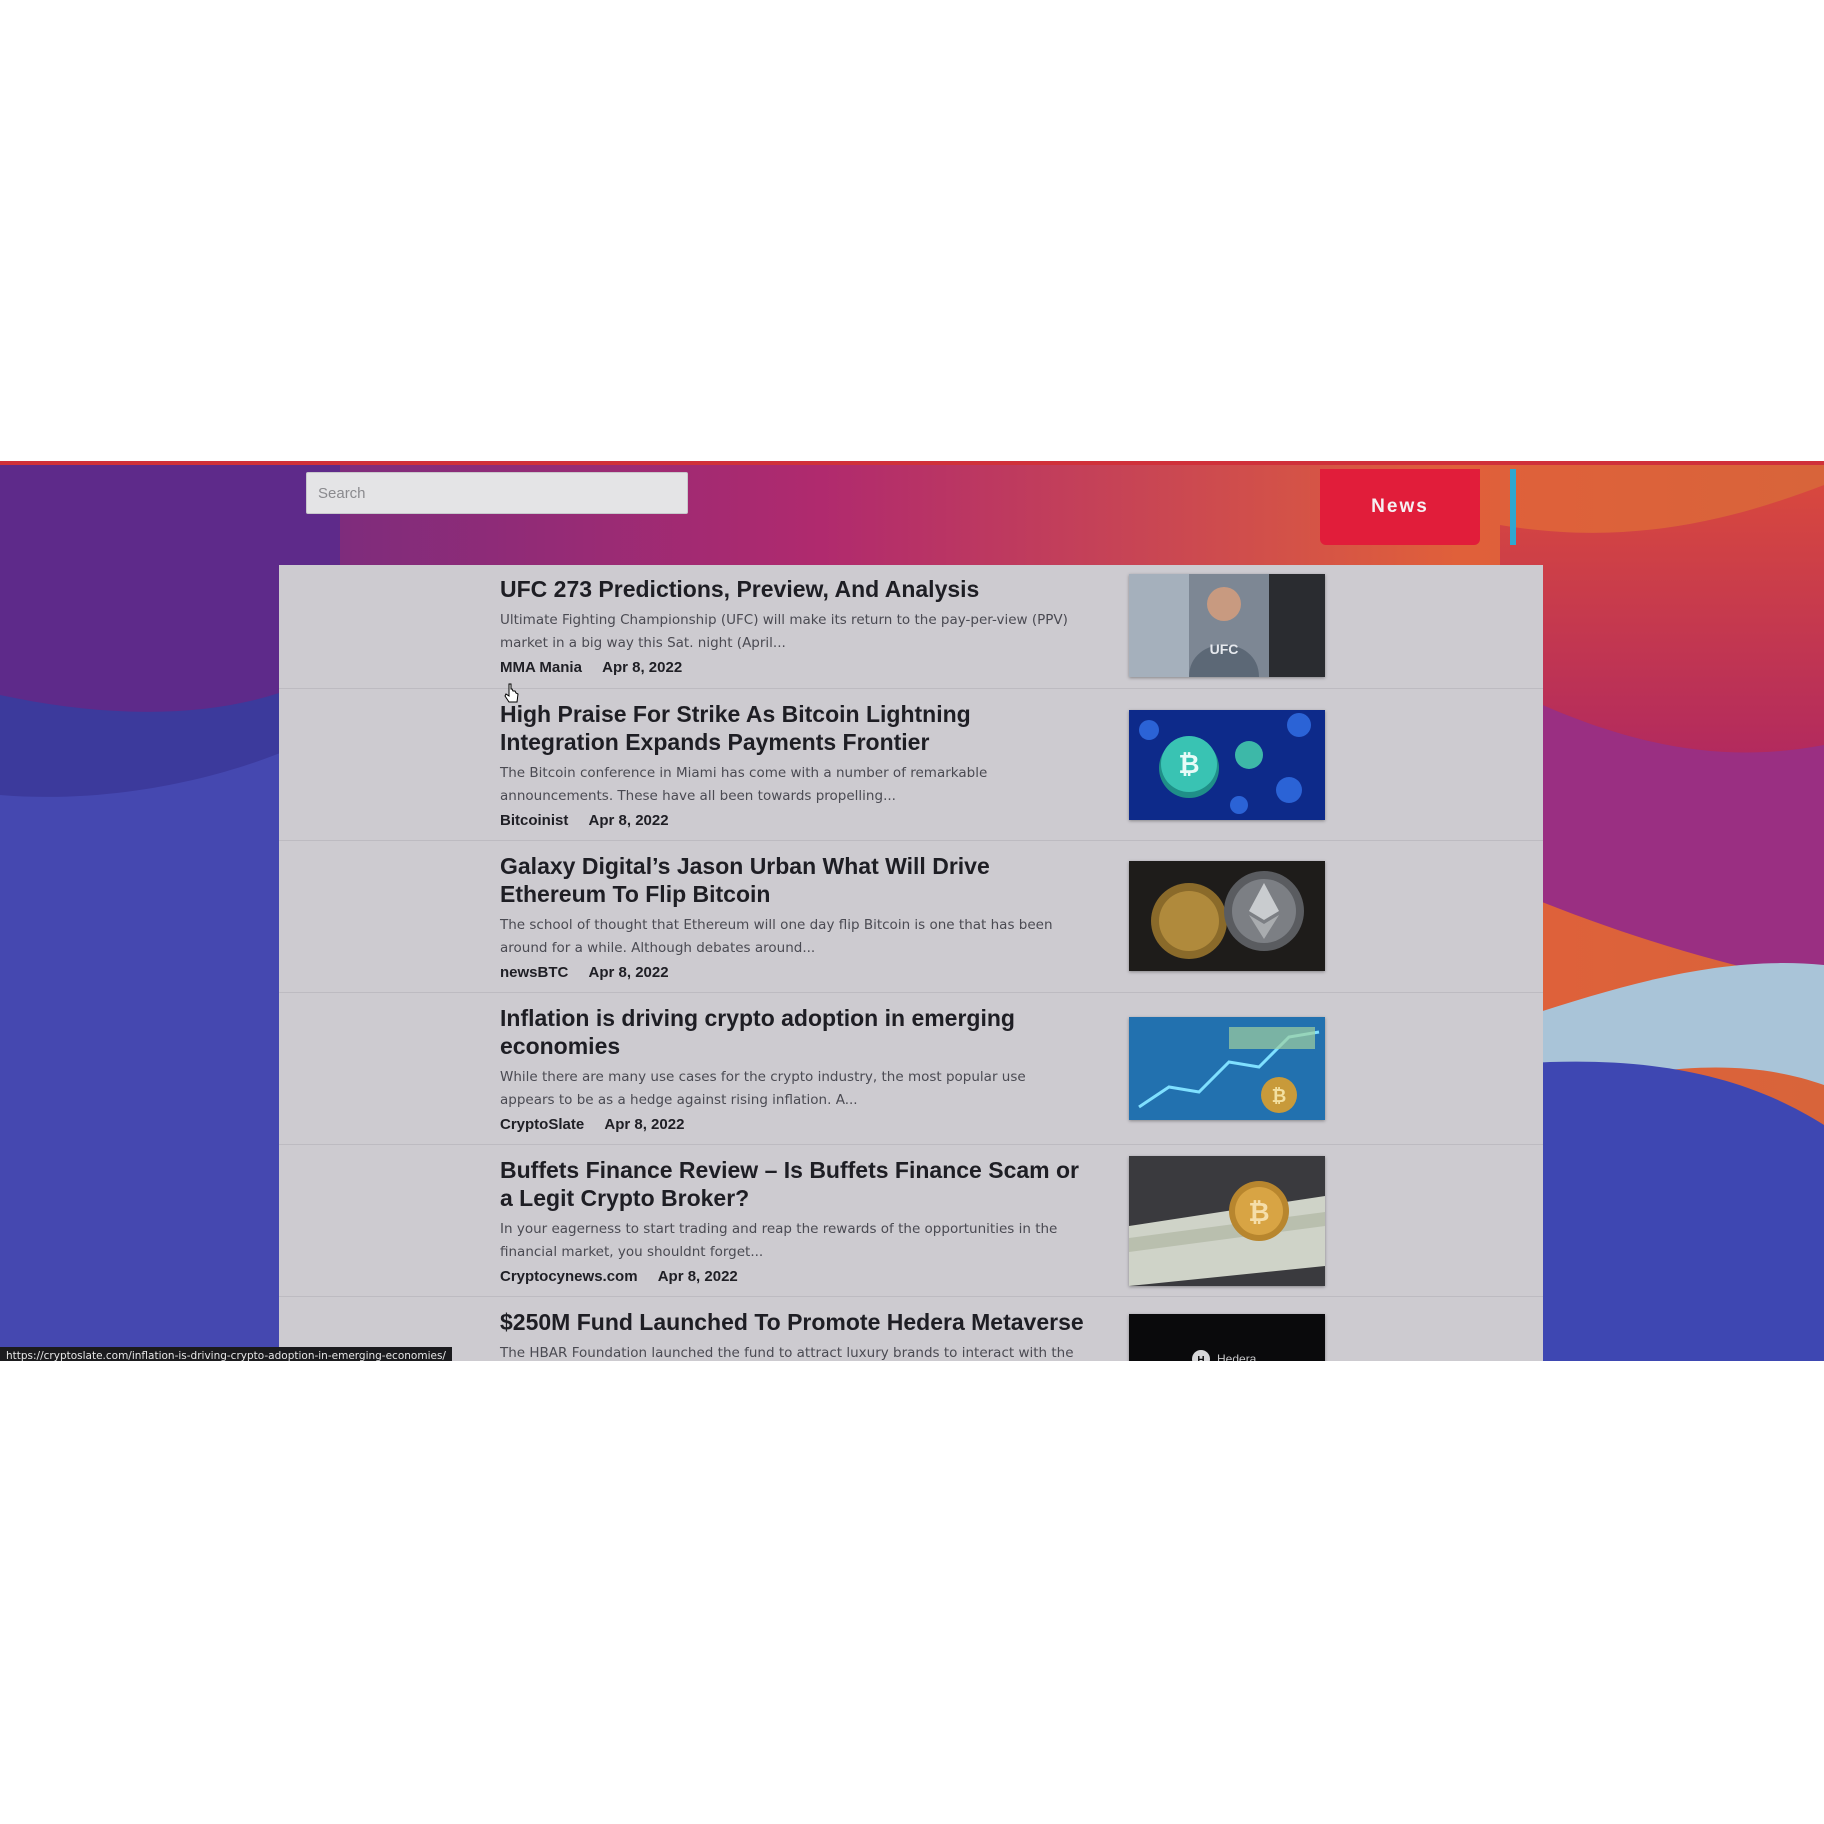 This screenshot has height=1824, width=1824. Describe the element at coordinates (1227, 1068) in the screenshot. I see `inflation-chart-icon: ₿` at that location.